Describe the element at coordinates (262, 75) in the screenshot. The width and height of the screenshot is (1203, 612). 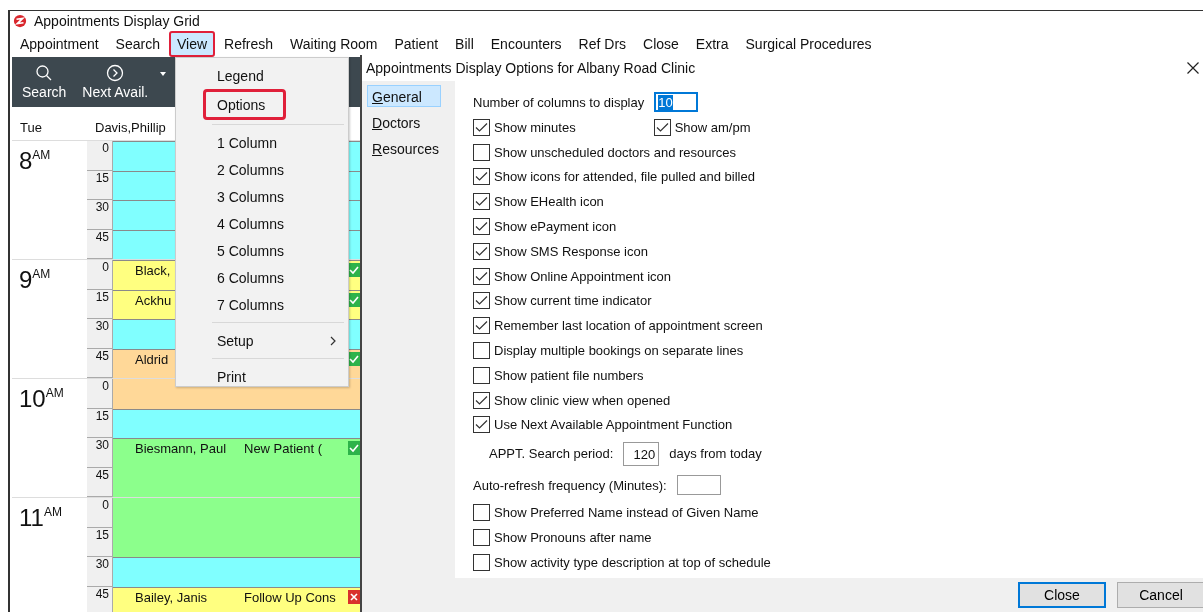
I see `menu-item: Legend` at that location.